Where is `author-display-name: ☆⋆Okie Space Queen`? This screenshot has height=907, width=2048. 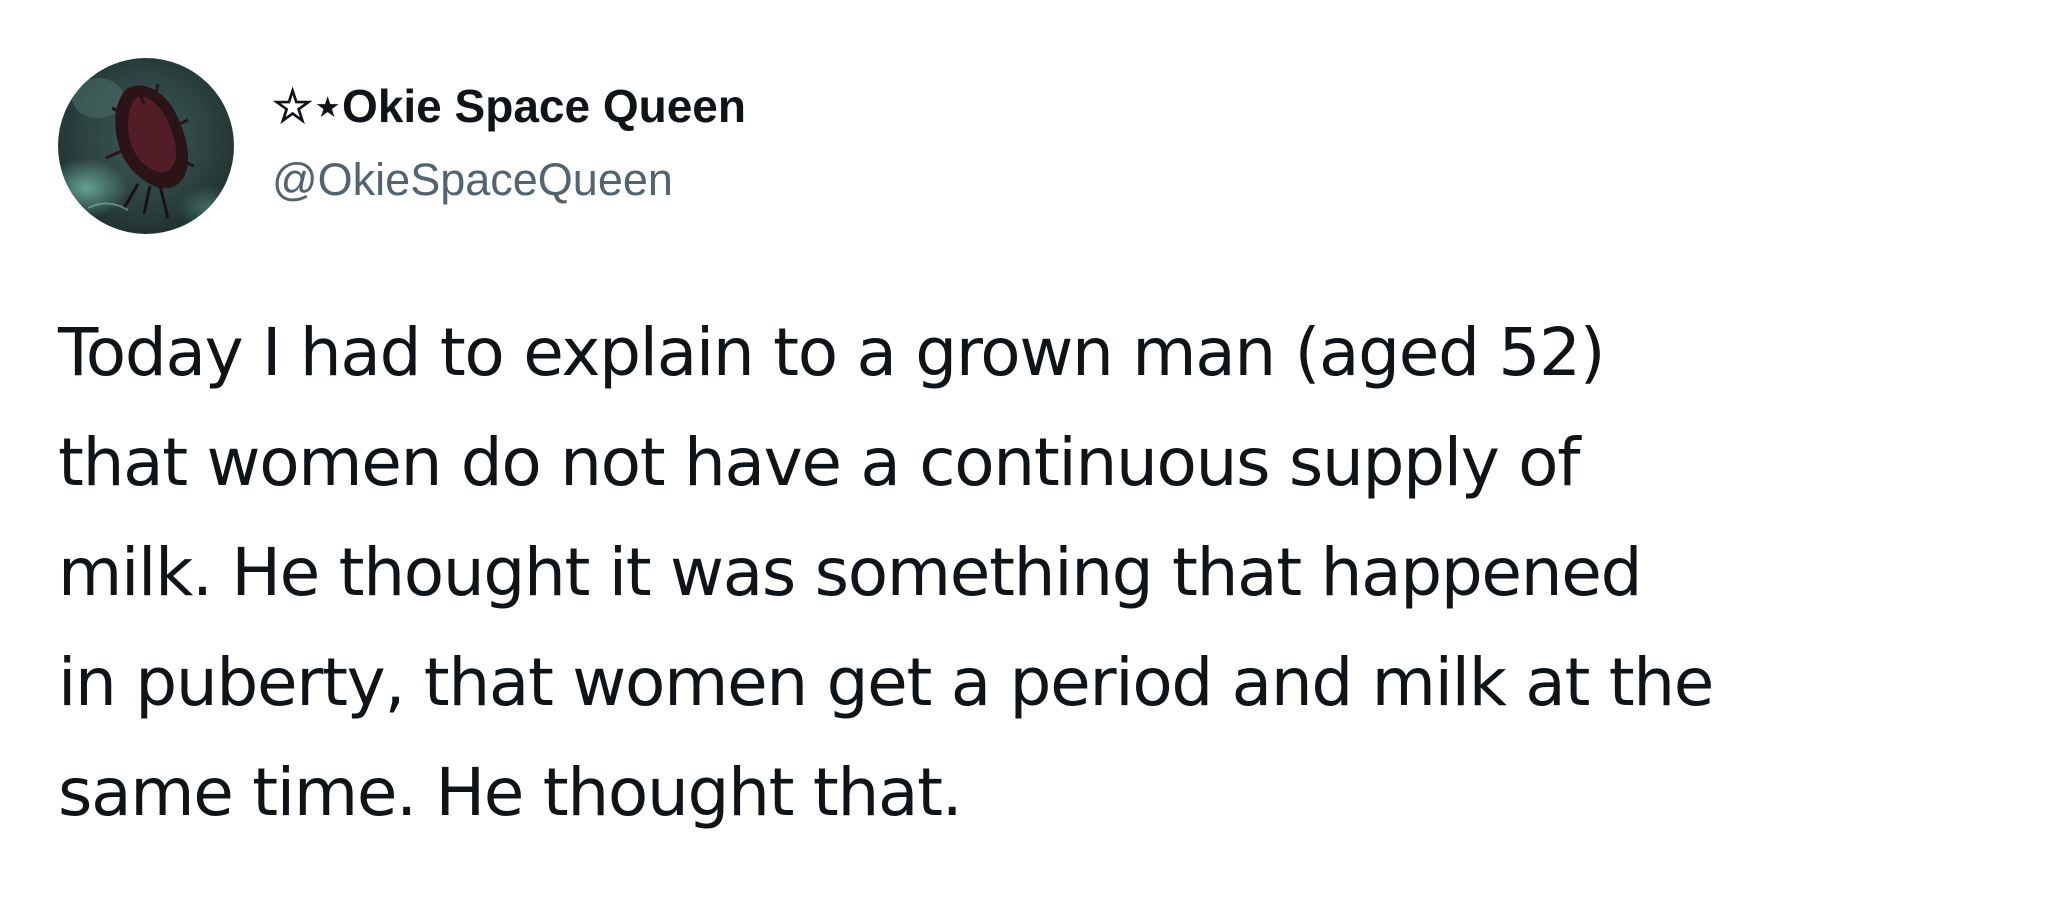
author-display-name: ☆⋆Okie Space Queen is located at coordinates (509, 106).